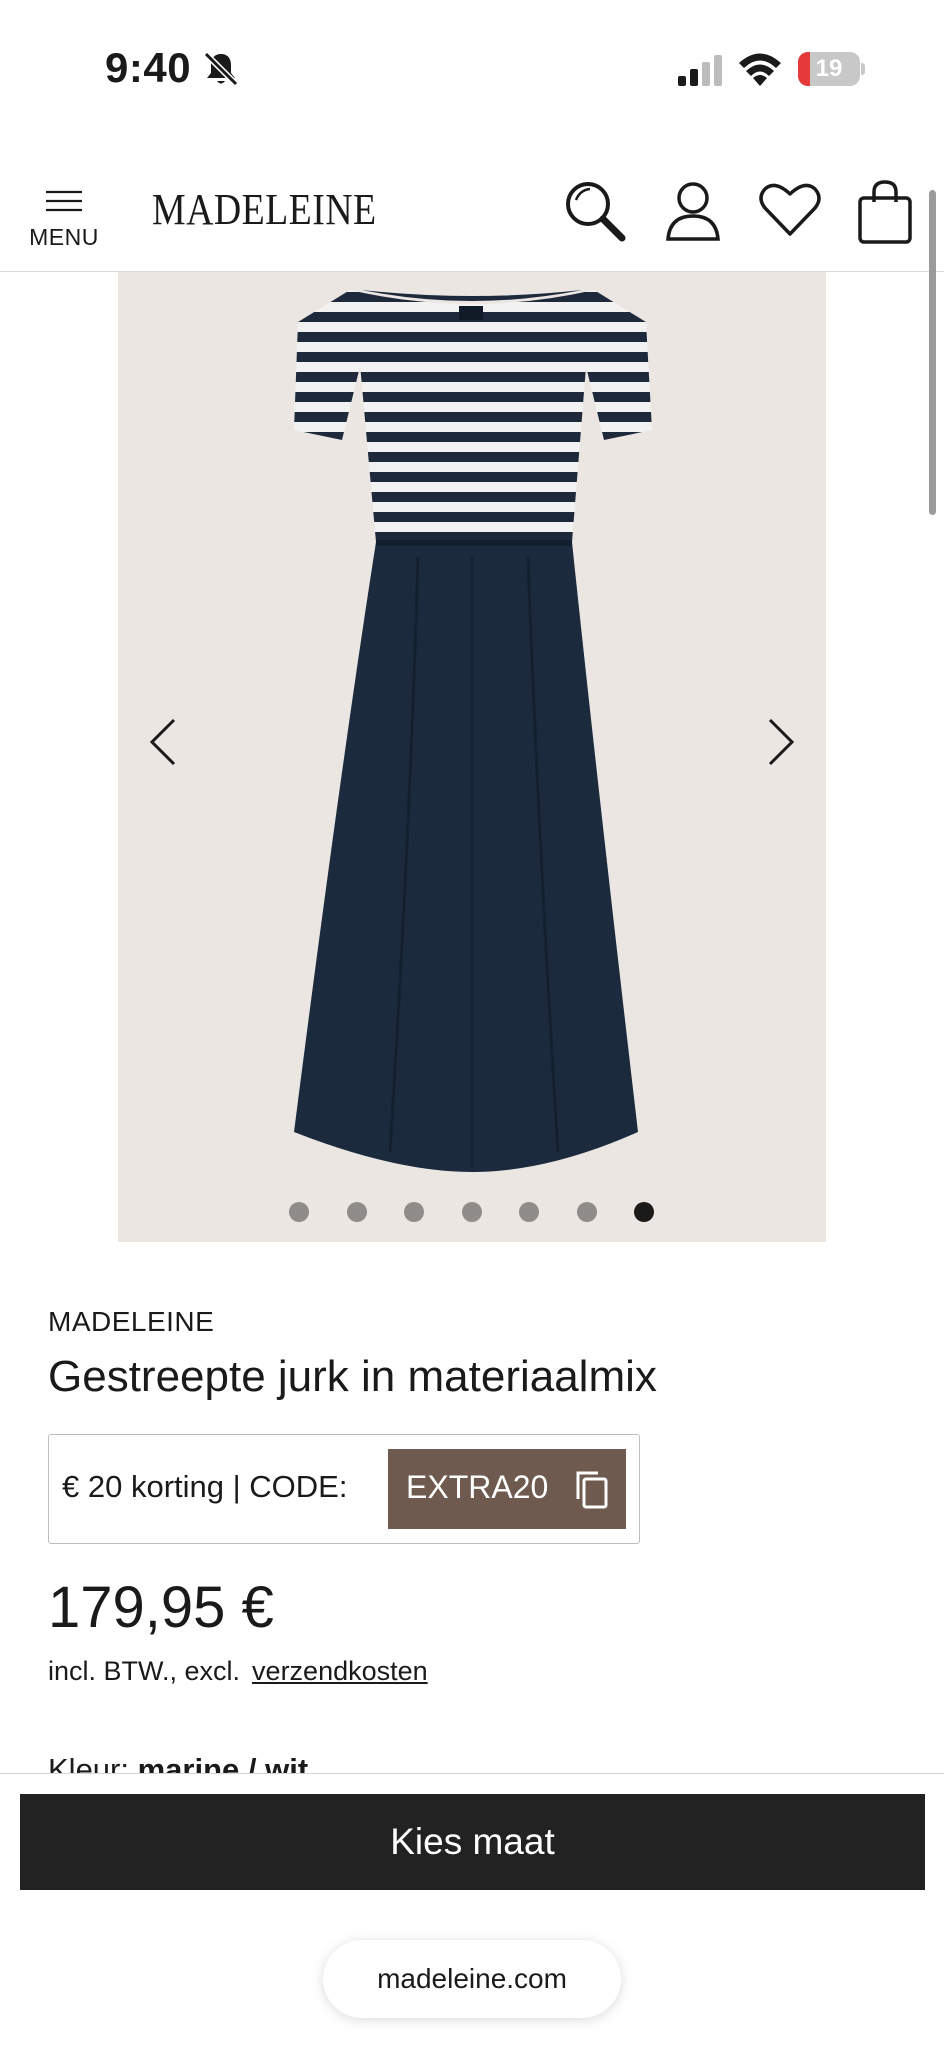 The image size is (944, 2048). I want to click on sticky-footer: Kies maat madeleine.com, so click(472, 1910).